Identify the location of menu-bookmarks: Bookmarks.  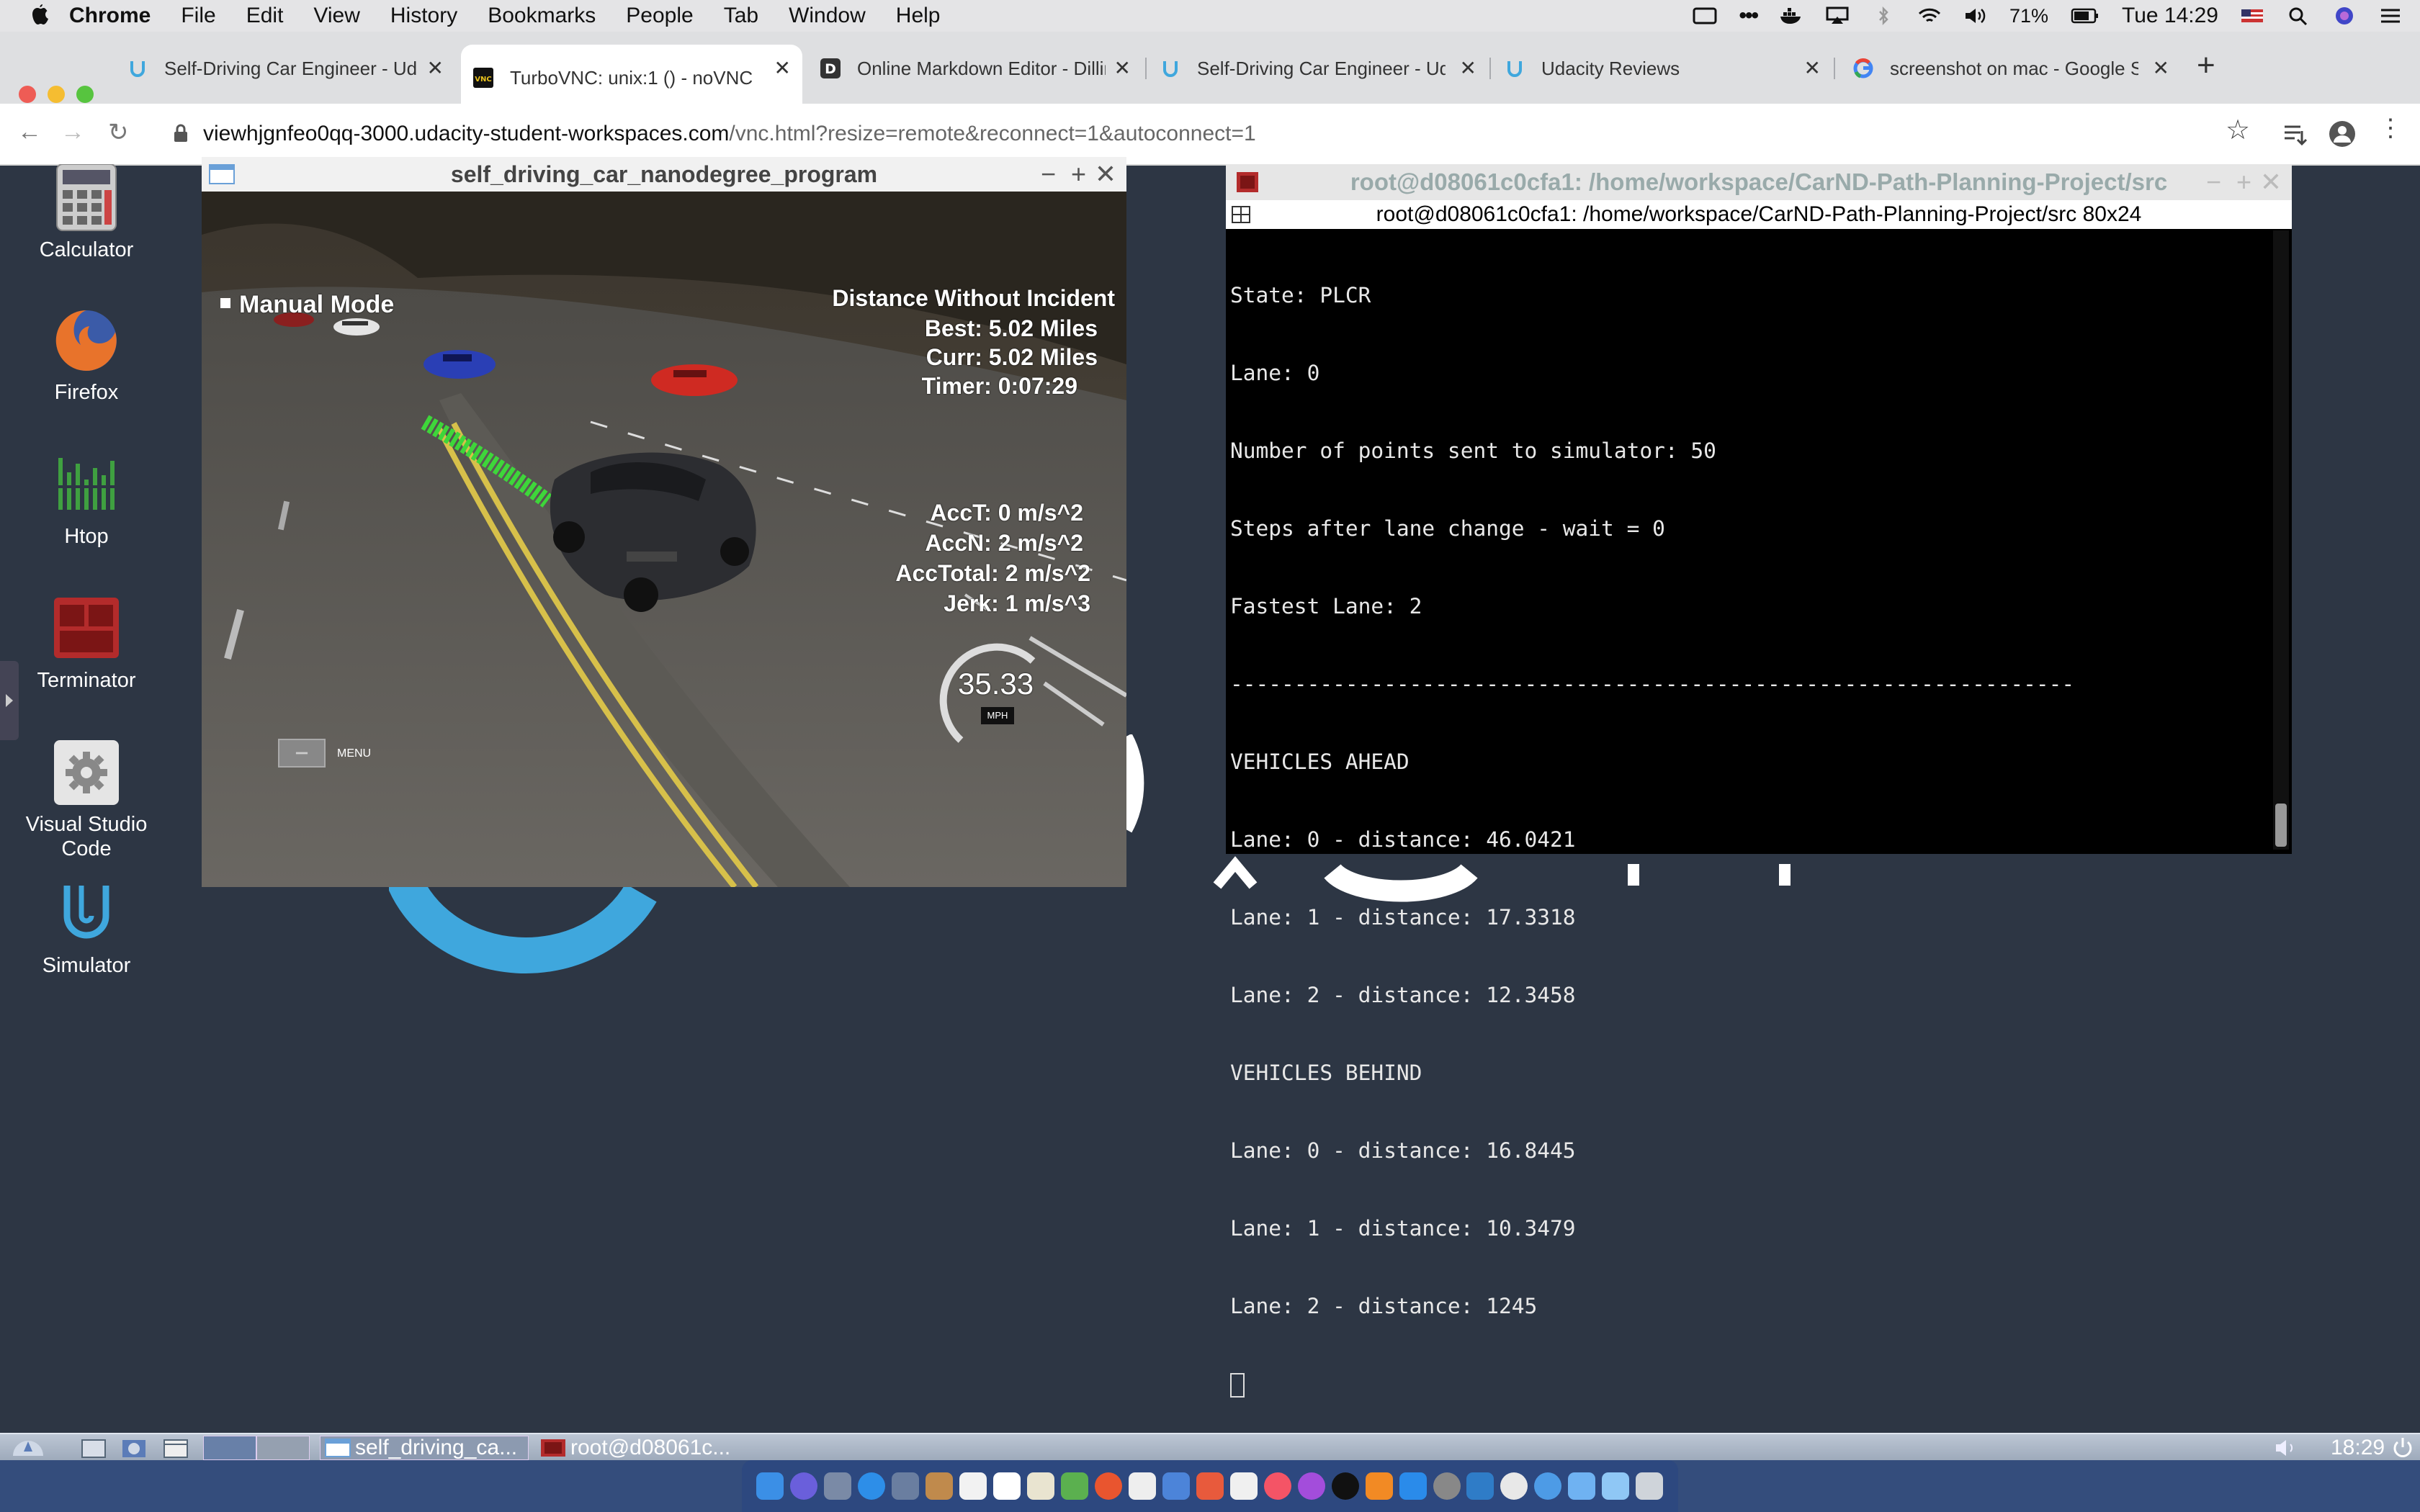
(542, 16).